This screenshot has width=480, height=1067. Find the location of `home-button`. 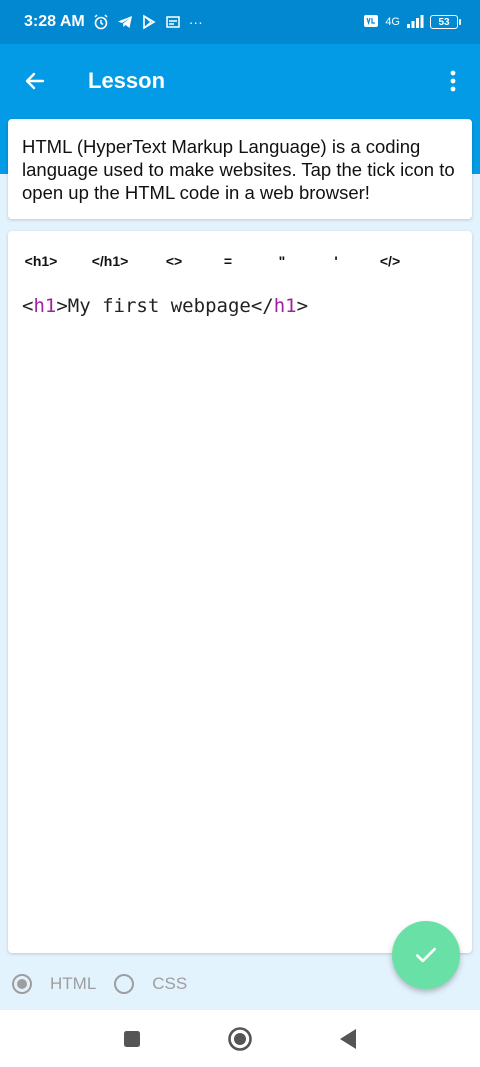

home-button is located at coordinates (240, 1038).